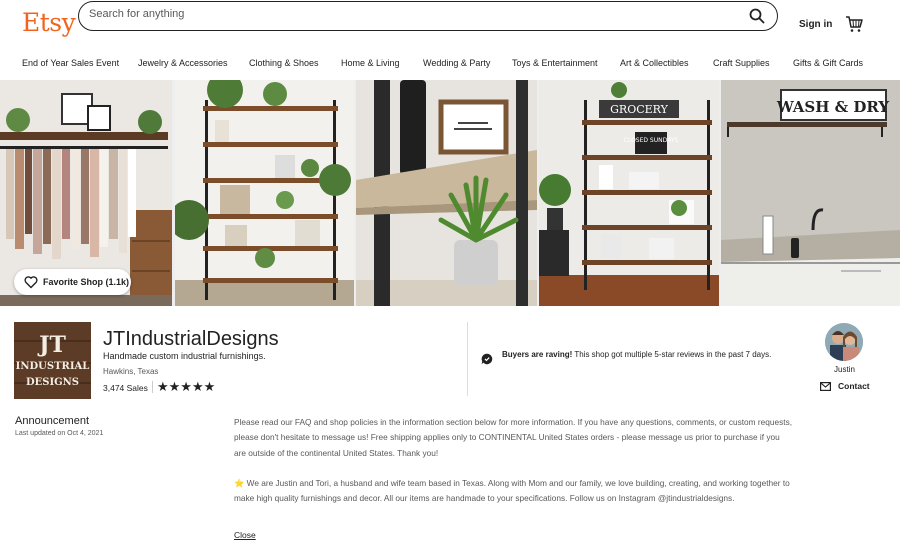  Describe the element at coordinates (828, 63) in the screenshot. I see `category-link: Gifts & Gift Cards` at that location.